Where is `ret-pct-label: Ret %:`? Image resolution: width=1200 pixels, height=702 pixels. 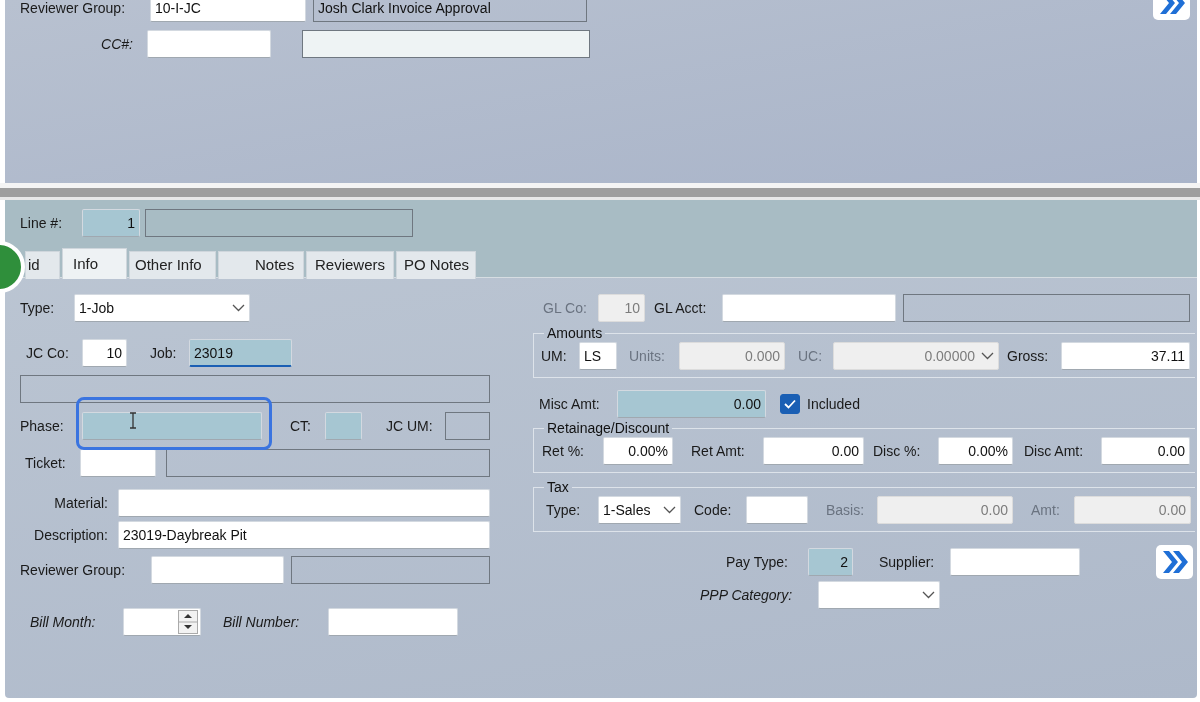 ret-pct-label: Ret %: is located at coordinates (563, 451).